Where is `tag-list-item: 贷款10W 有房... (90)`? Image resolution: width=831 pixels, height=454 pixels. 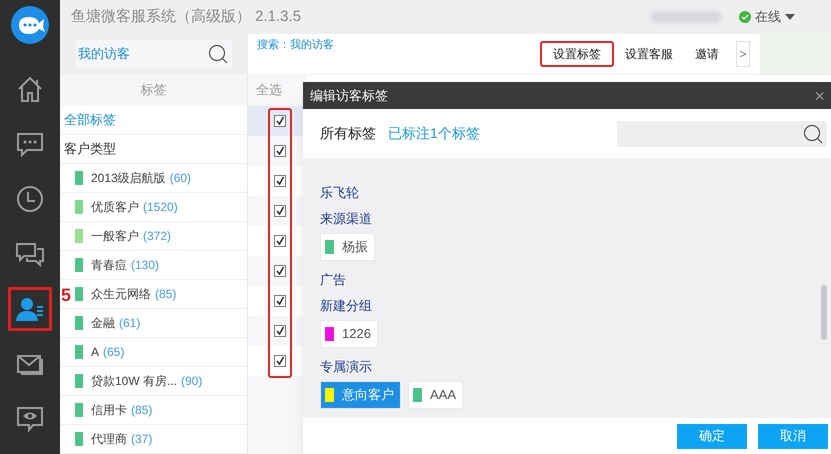
tag-list-item: 贷款10W 有房... (90) is located at coordinates (153, 381).